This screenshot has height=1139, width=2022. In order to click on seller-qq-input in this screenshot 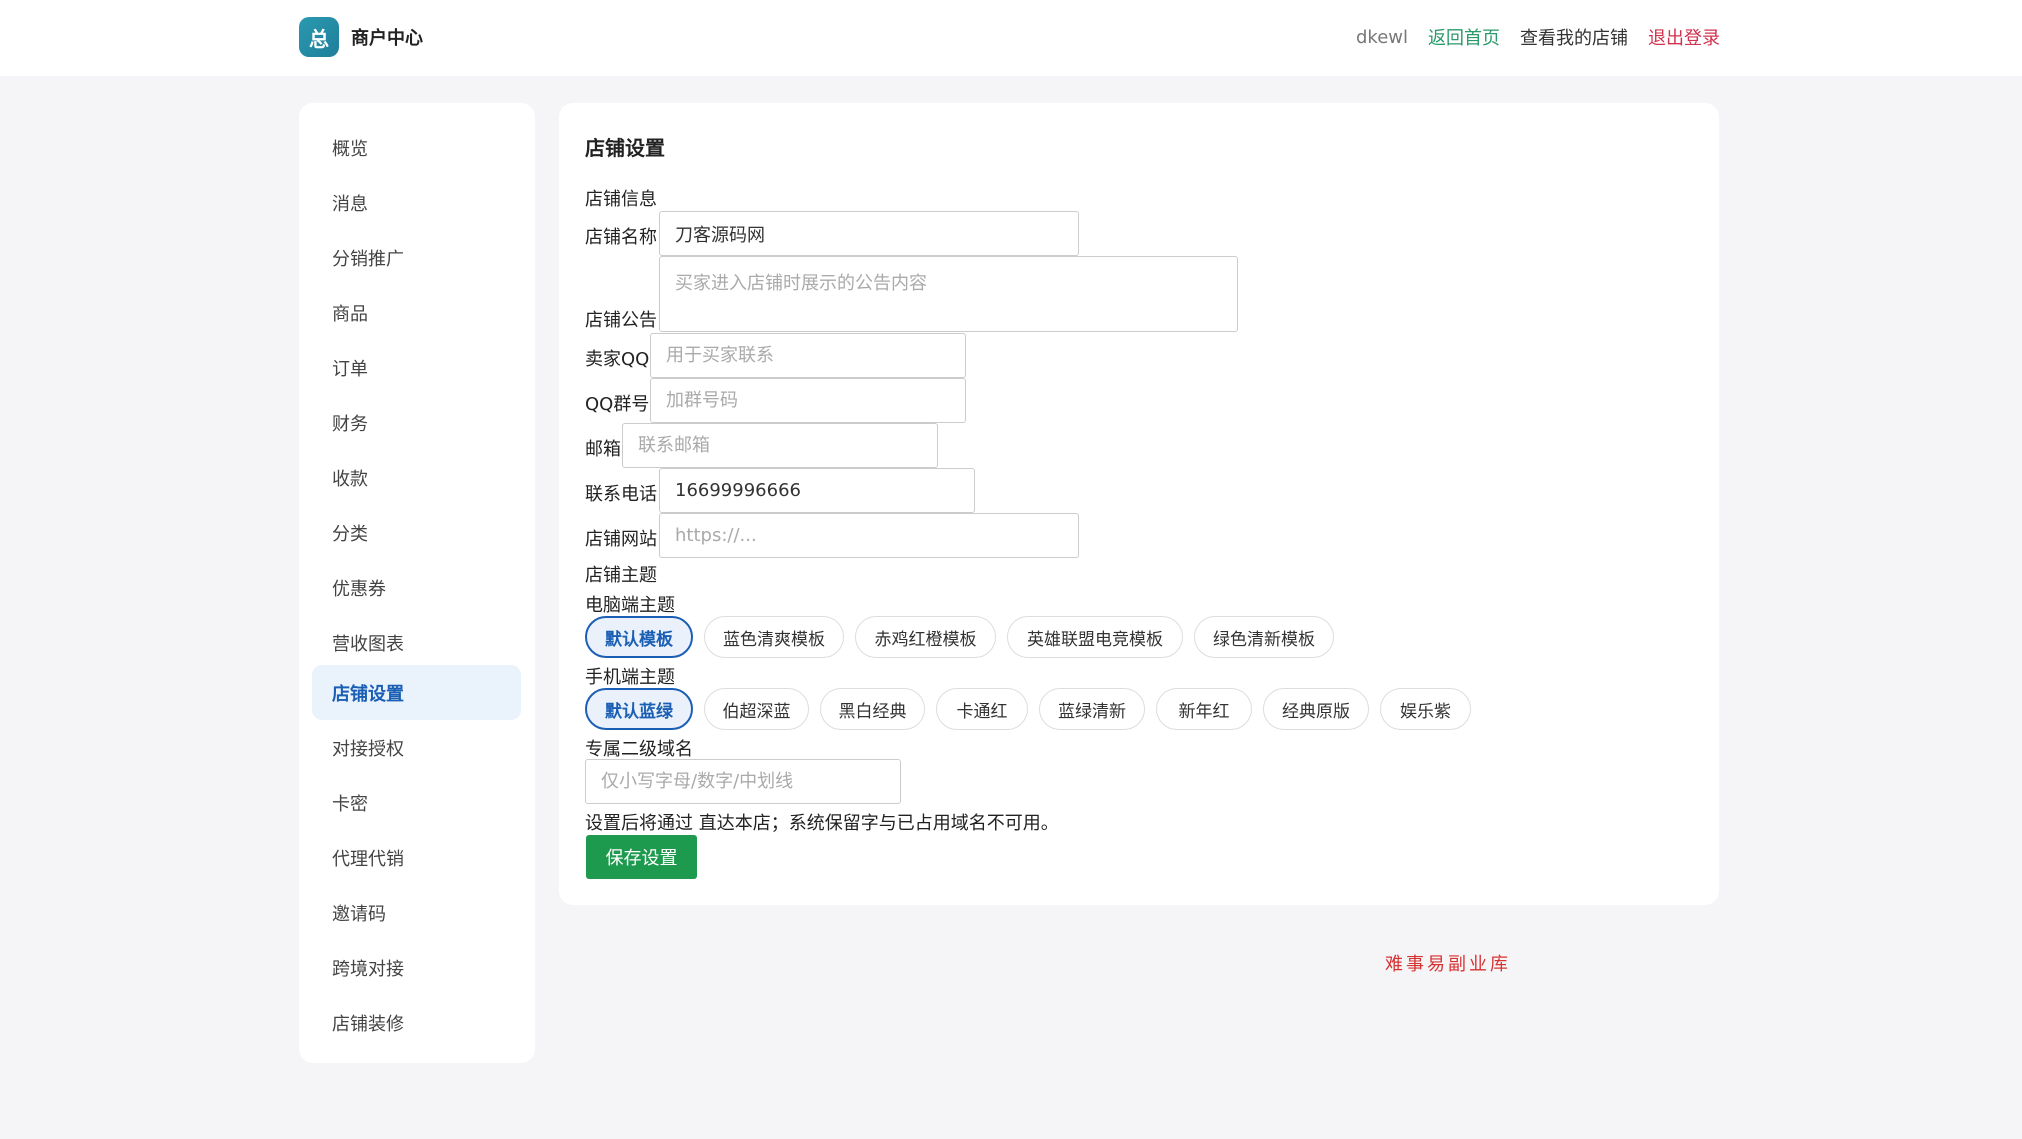, I will do `click(808, 355)`.